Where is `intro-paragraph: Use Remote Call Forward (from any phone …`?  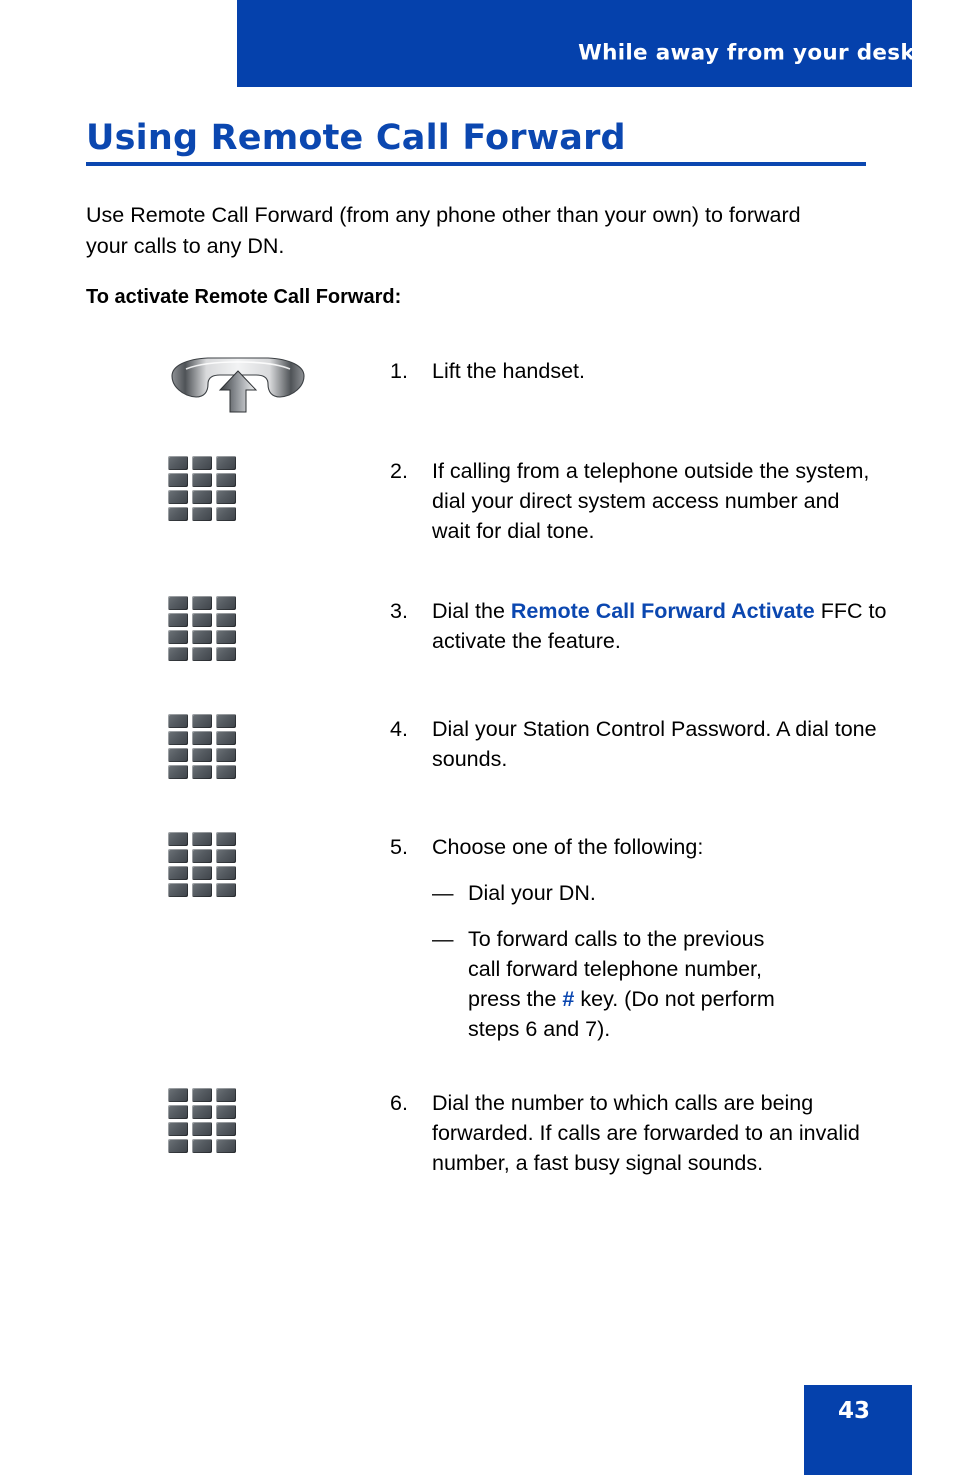 intro-paragraph: Use Remote Call Forward (from any phone … is located at coordinates (443, 230).